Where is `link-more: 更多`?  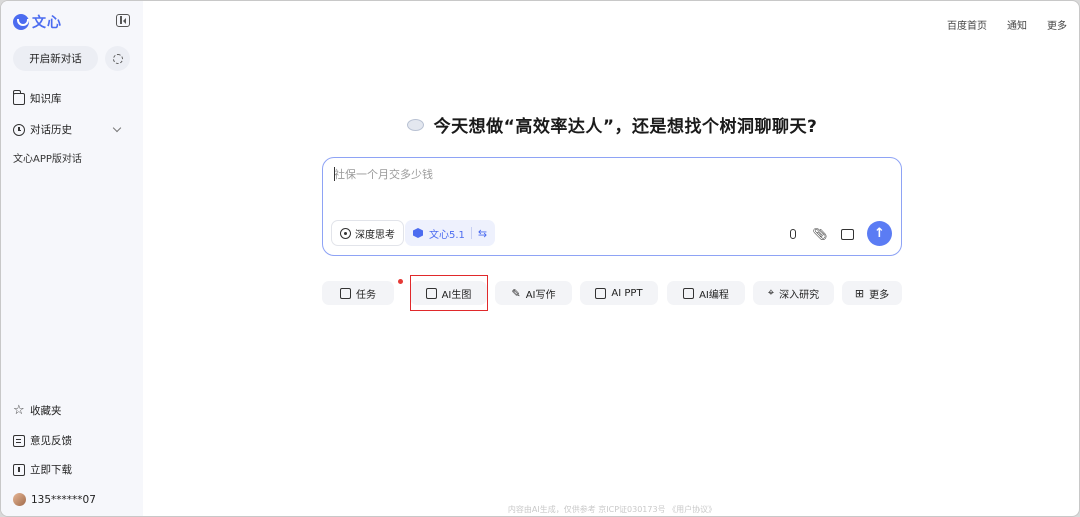 link-more: 更多 is located at coordinates (1057, 24).